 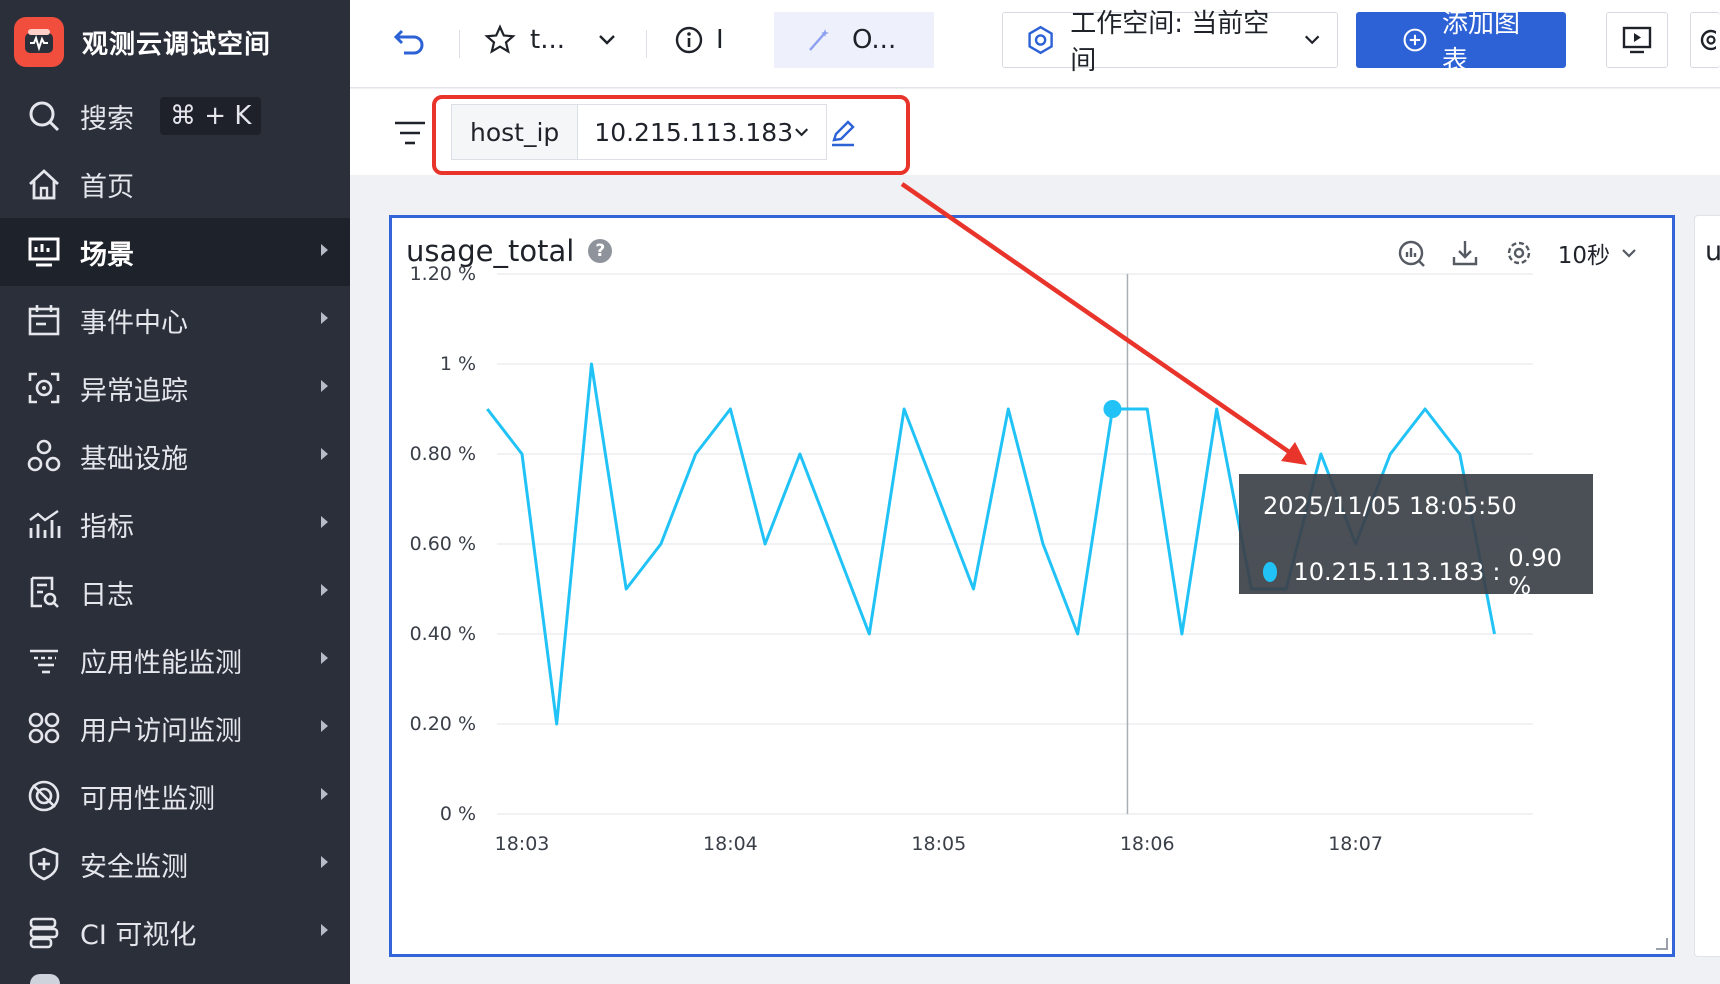 I want to click on sidebar-item-issue-tracking: 异常追踪, so click(x=175, y=388).